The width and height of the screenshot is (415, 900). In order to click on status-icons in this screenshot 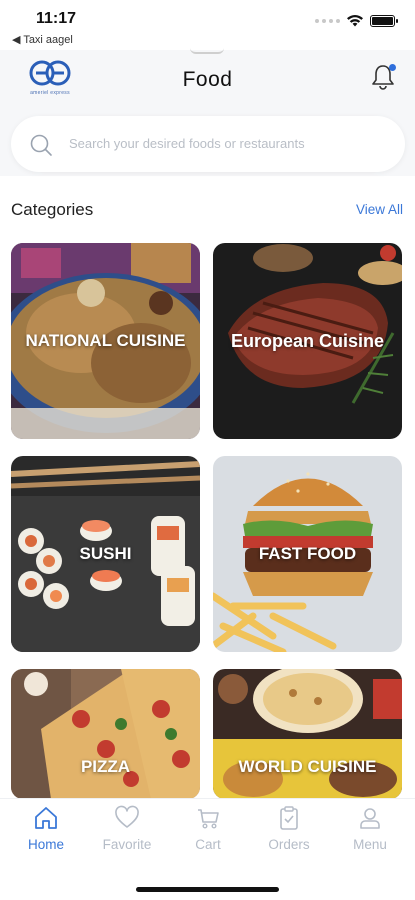, I will do `click(356, 20)`.